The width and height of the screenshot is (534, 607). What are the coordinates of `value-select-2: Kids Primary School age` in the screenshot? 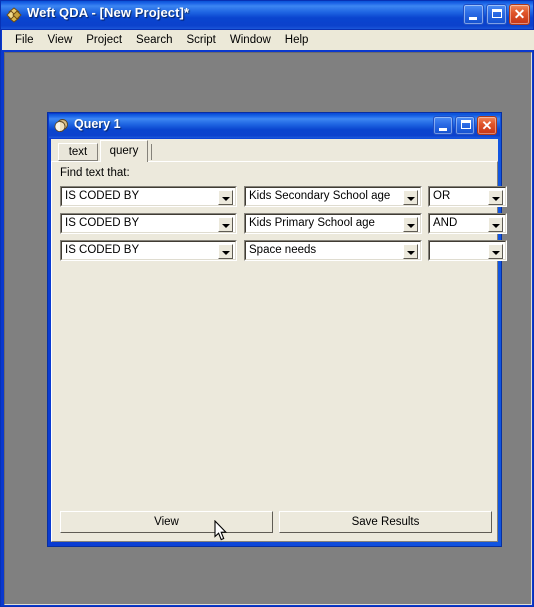 It's located at (333, 223).